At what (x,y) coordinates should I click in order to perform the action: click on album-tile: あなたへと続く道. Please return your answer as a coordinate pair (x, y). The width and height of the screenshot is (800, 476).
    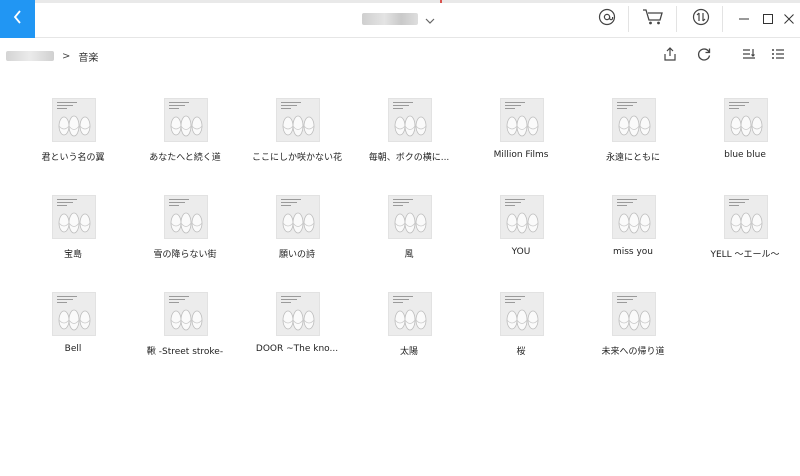
    Looking at the image, I should click on (185, 119).